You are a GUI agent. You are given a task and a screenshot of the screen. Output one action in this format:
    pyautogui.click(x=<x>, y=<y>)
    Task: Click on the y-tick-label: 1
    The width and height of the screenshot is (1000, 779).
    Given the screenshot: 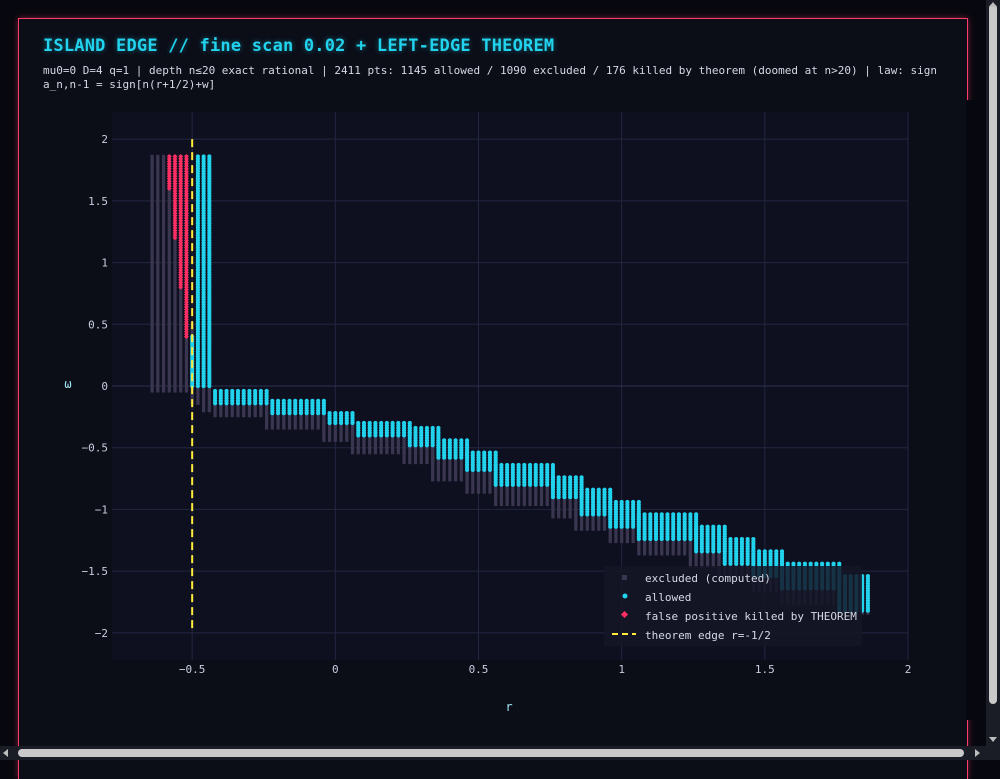 What is the action you would take?
    pyautogui.click(x=104, y=263)
    